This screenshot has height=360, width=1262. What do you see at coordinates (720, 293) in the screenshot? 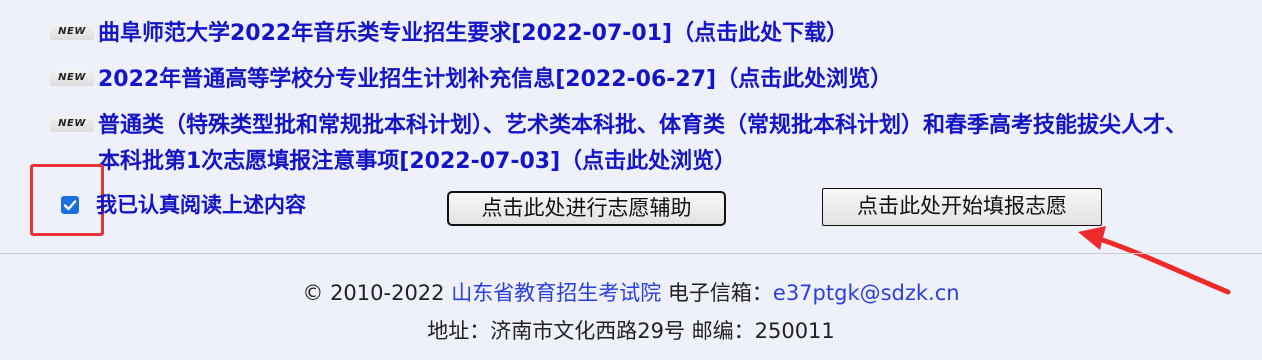
I see `email-label: 电子信箱：` at bounding box center [720, 293].